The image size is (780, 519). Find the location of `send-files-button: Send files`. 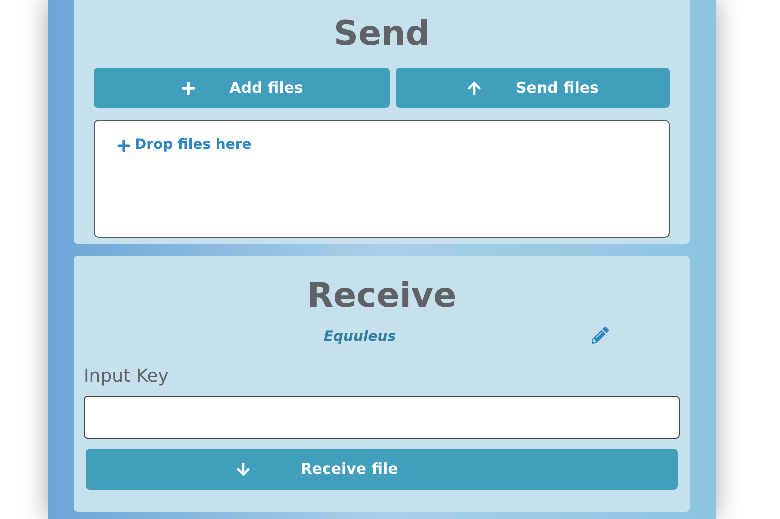

send-files-button: Send files is located at coordinates (533, 88).